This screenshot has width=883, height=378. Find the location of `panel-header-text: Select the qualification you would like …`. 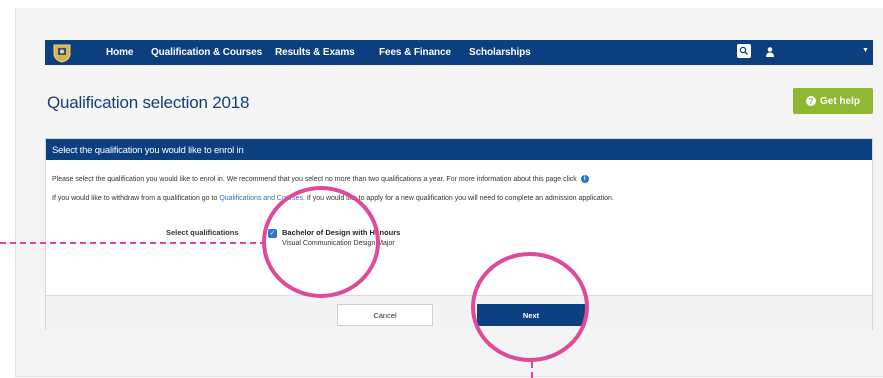

panel-header-text: Select the qualification you would like … is located at coordinates (148, 150).